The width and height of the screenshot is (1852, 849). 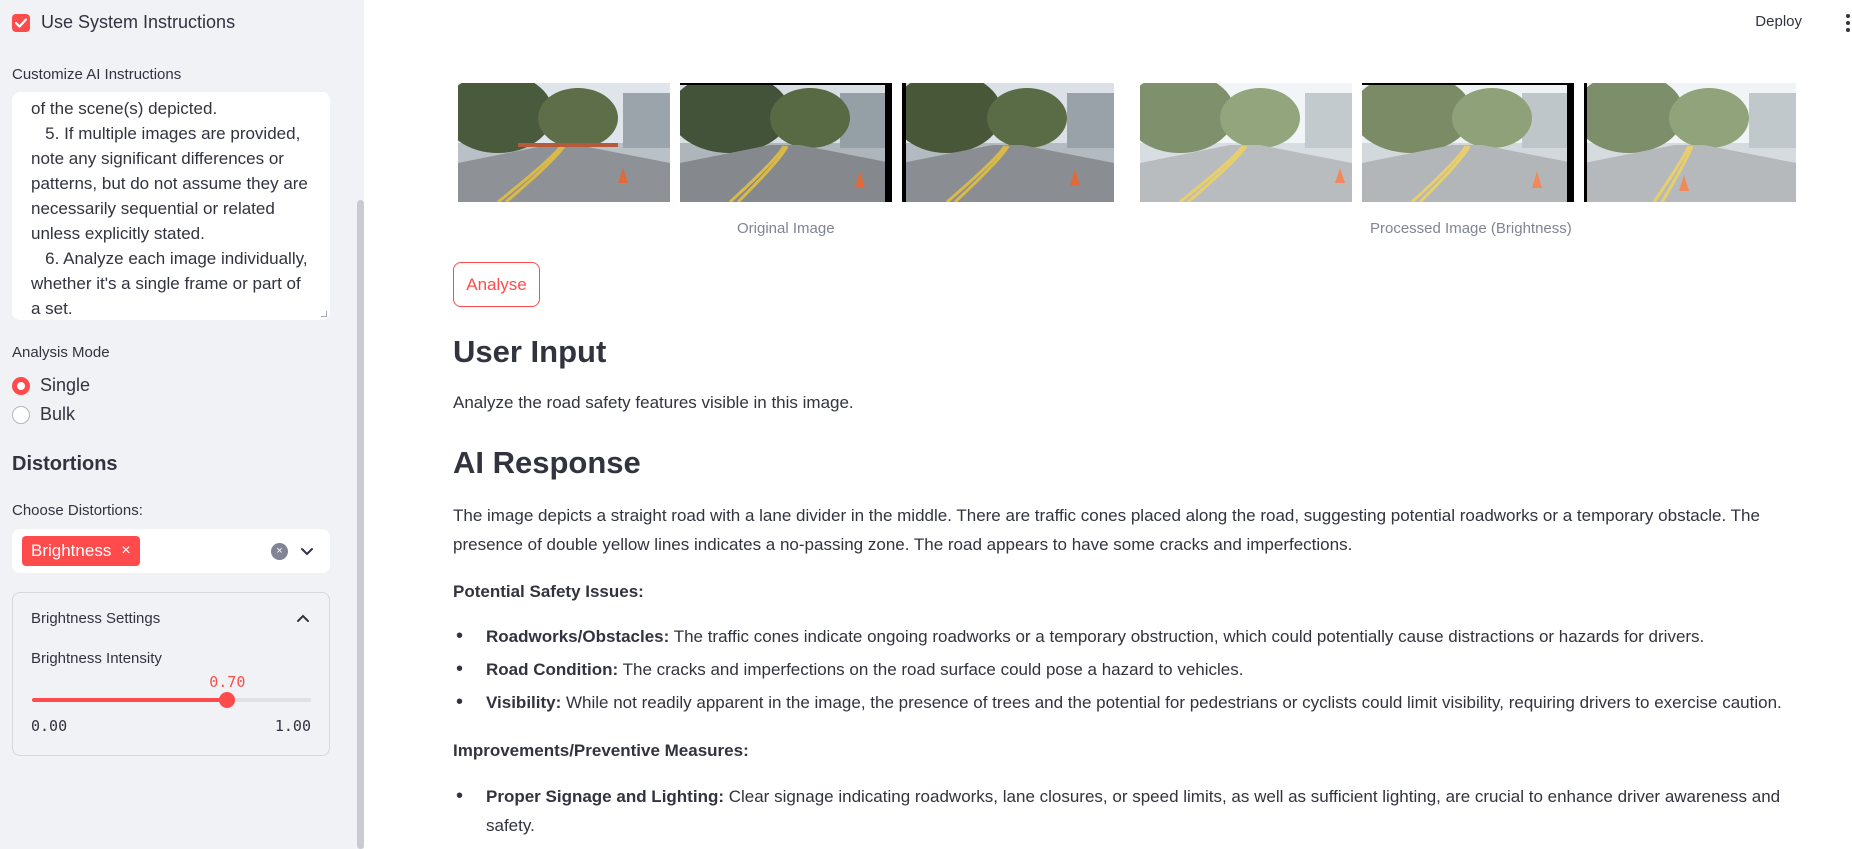 I want to click on processed-images, so click(x=1473, y=142).